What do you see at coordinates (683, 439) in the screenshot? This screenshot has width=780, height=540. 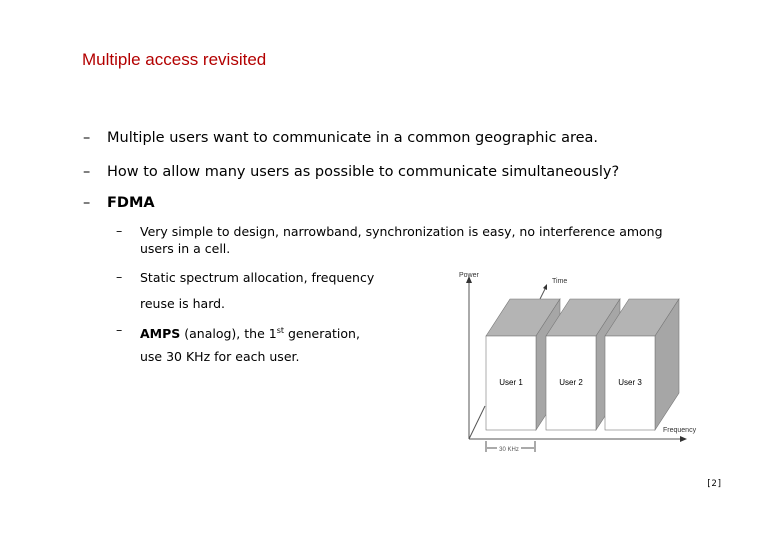 I see `frequency-arrow-icon` at bounding box center [683, 439].